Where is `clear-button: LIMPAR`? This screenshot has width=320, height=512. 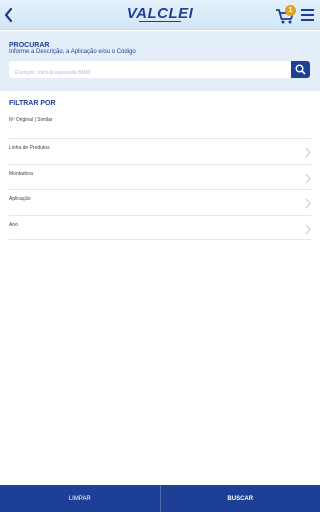 clear-button: LIMPAR is located at coordinates (80, 498).